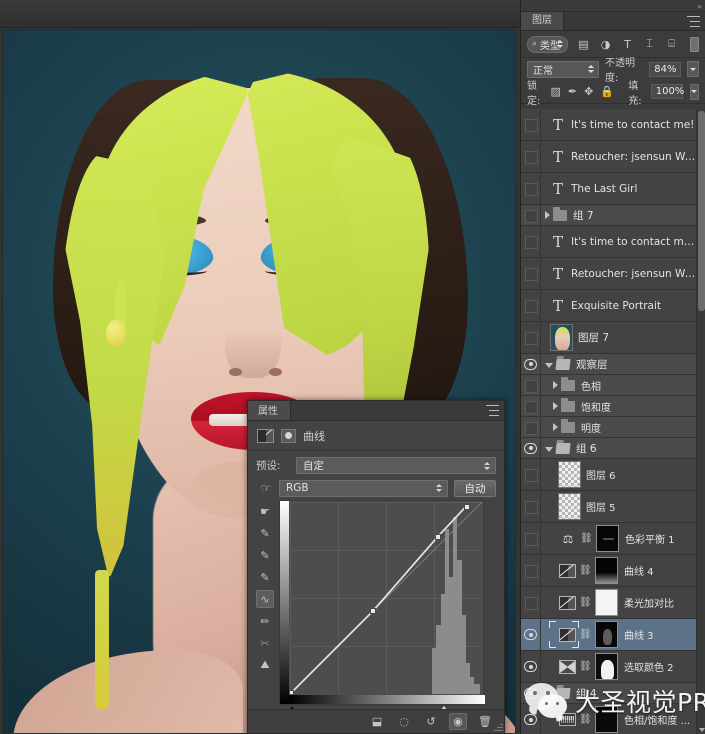 The width and height of the screenshot is (705, 734). I want to click on table-row: 组 4, so click(613, 693).